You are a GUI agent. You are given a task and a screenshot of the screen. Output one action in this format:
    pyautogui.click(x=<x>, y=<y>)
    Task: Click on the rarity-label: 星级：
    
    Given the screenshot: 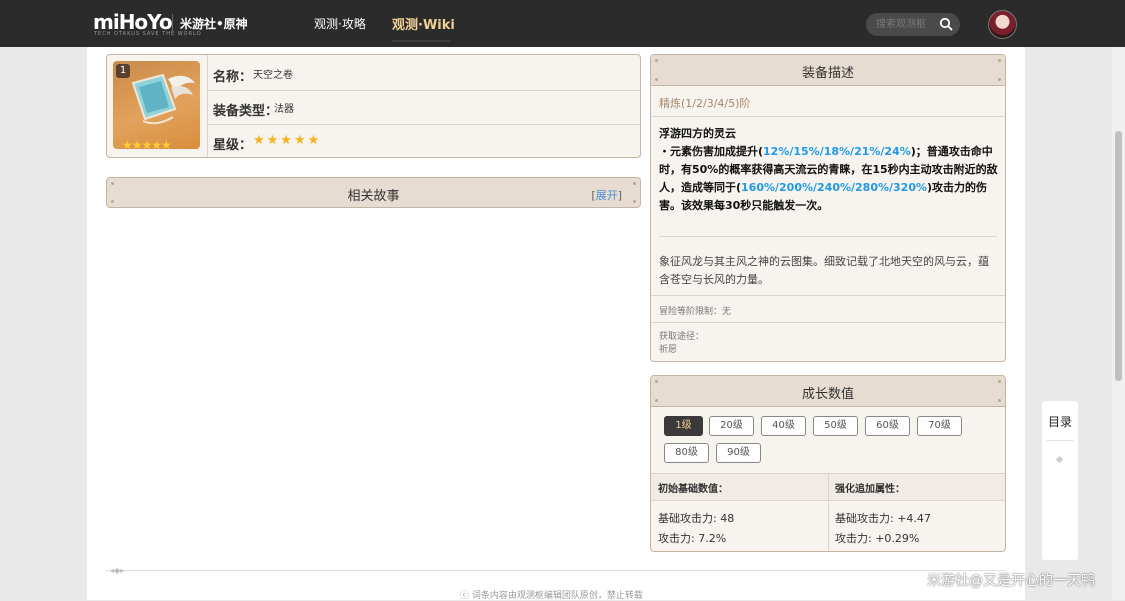 What is the action you would take?
    pyautogui.click(x=233, y=145)
    